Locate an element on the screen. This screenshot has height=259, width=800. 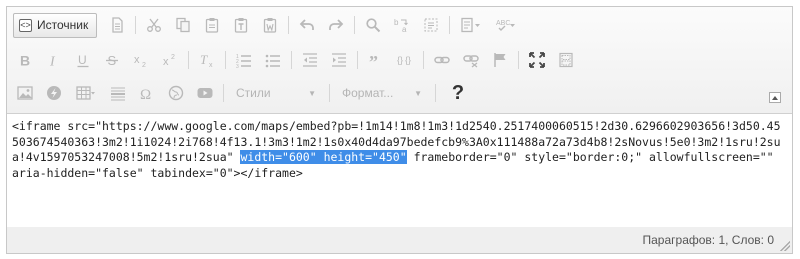
source-code-icon: <> is located at coordinates (25, 25).